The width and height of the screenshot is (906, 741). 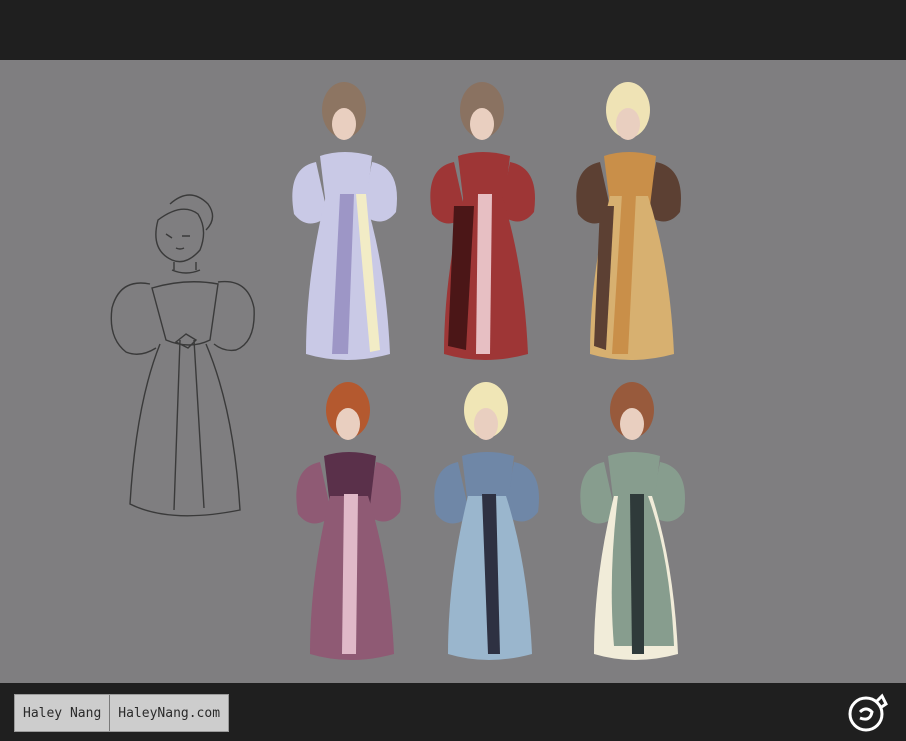 I want to click on figure-red, so click(x=482, y=221).